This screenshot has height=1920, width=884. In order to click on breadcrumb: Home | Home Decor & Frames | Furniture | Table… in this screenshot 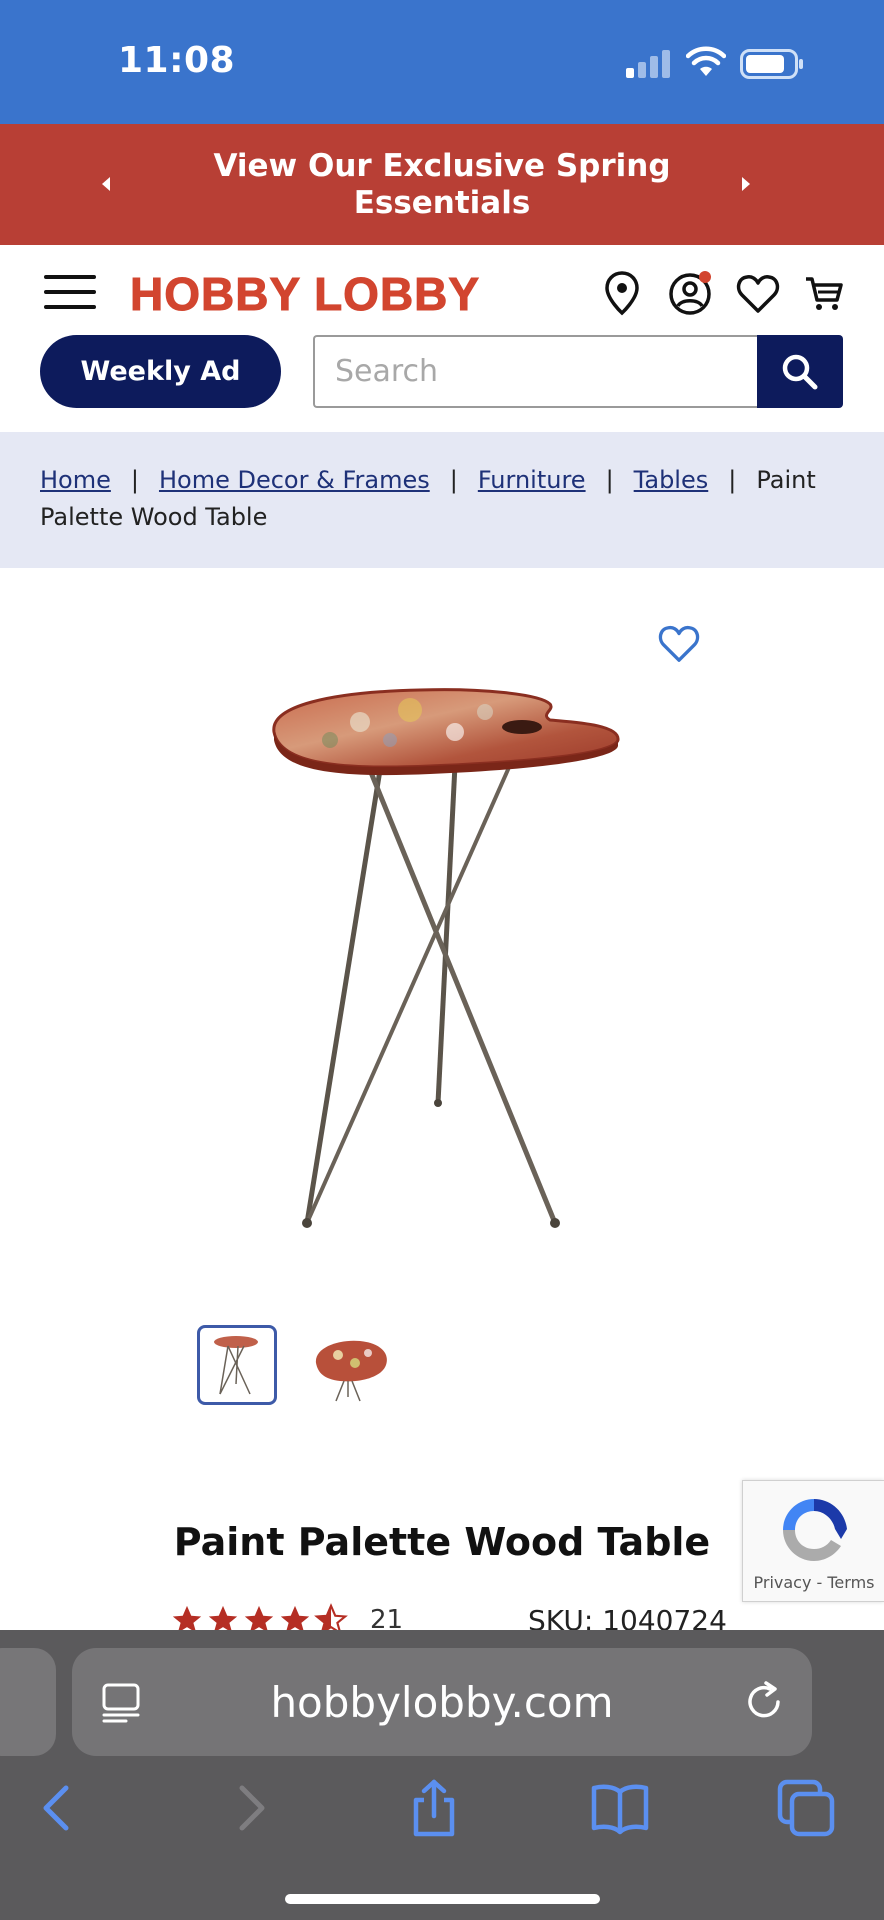, I will do `click(442, 500)`.